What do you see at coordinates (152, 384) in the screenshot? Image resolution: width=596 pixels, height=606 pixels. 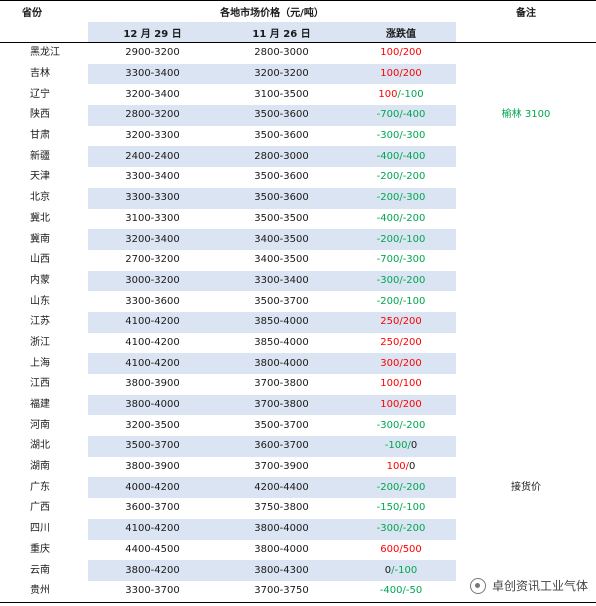 I see `current-price-cell: 3800-3900` at bounding box center [152, 384].